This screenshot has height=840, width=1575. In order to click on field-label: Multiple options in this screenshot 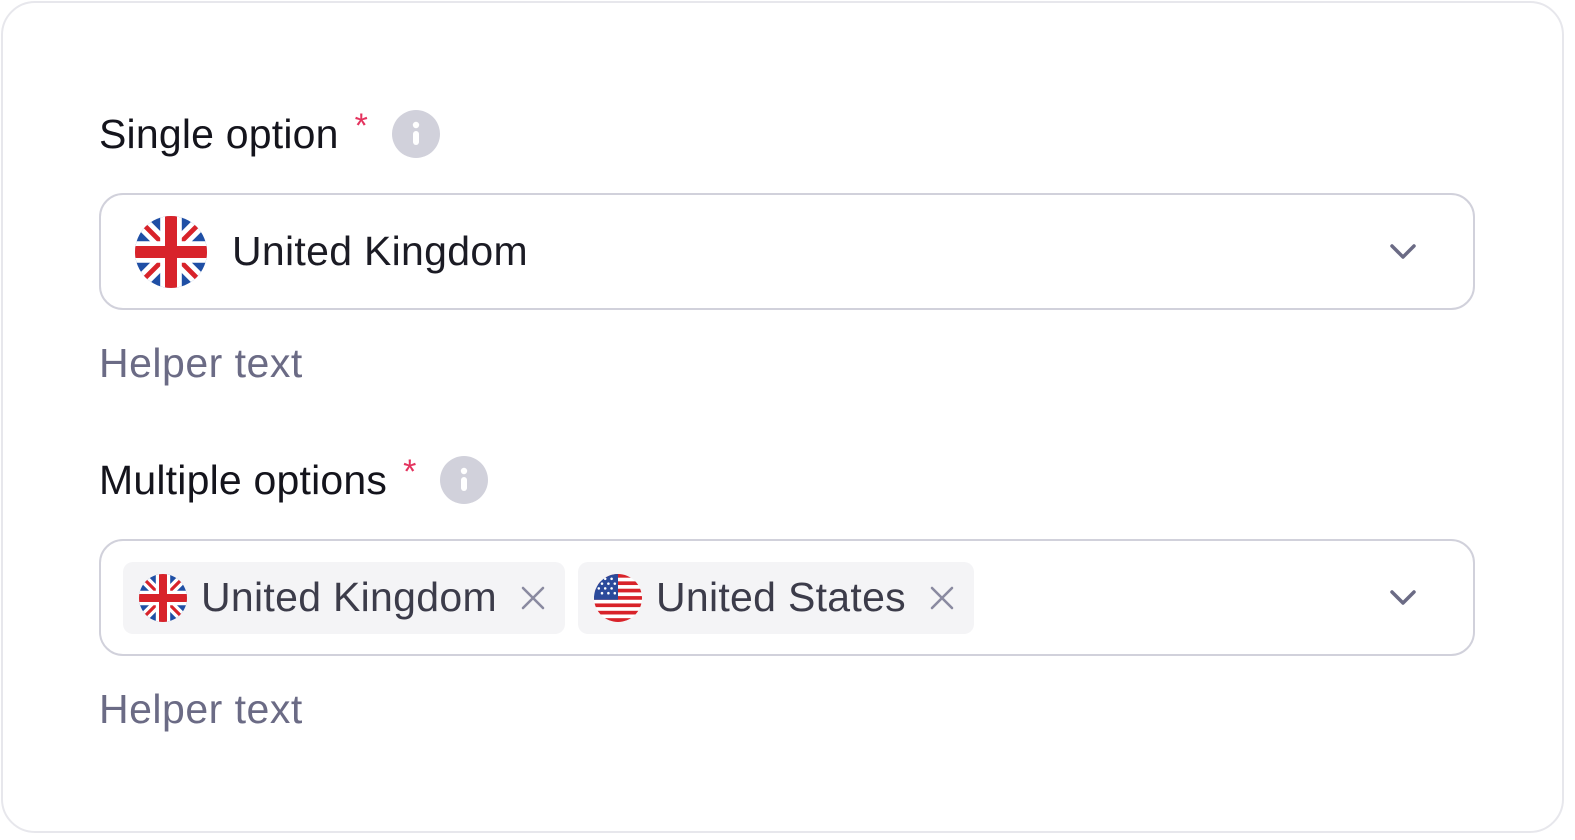, I will do `click(243, 479)`.